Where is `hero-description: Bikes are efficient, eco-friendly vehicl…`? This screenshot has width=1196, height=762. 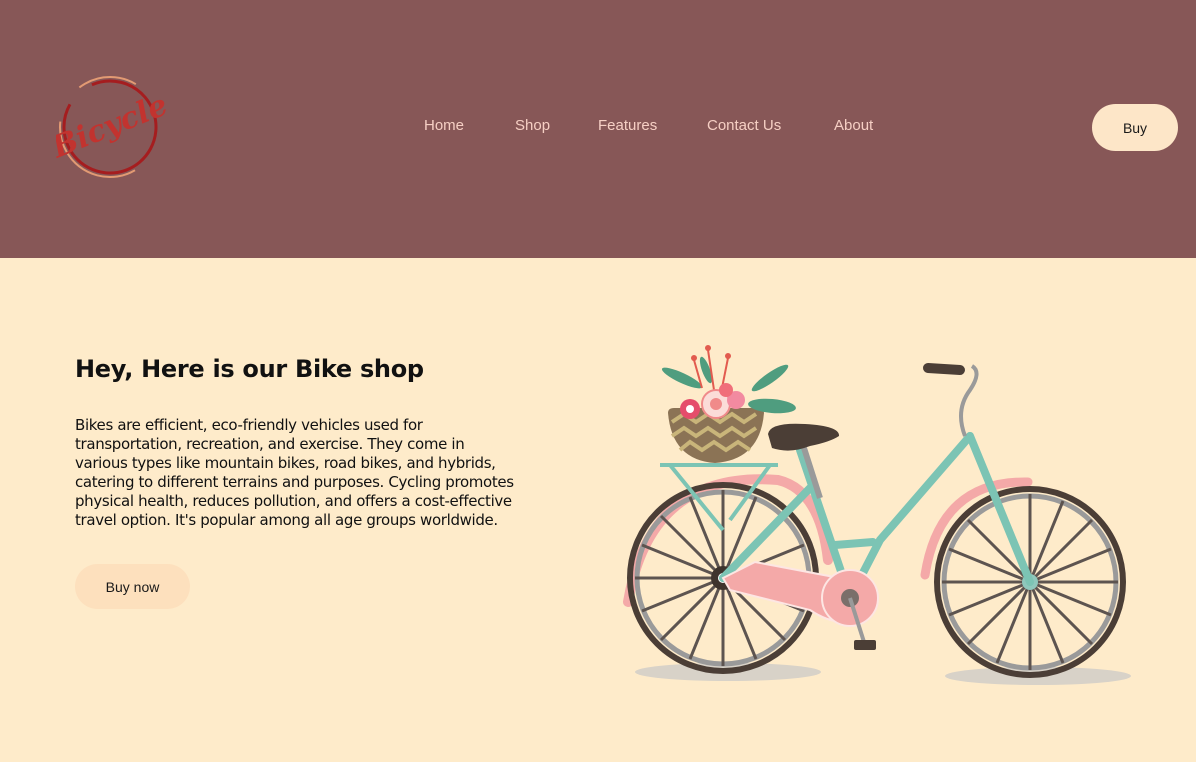 hero-description: Bikes are efficient, eco-friendly vehicl… is located at coordinates (294, 472).